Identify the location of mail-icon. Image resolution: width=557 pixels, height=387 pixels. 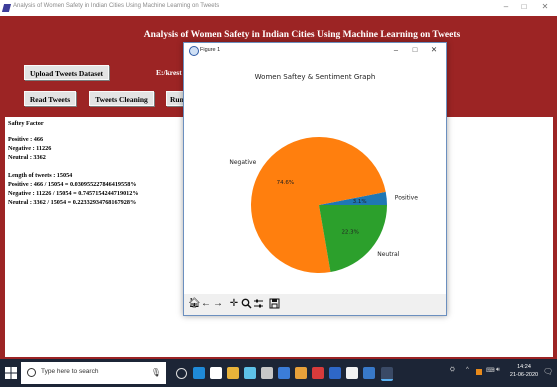
(250, 373).